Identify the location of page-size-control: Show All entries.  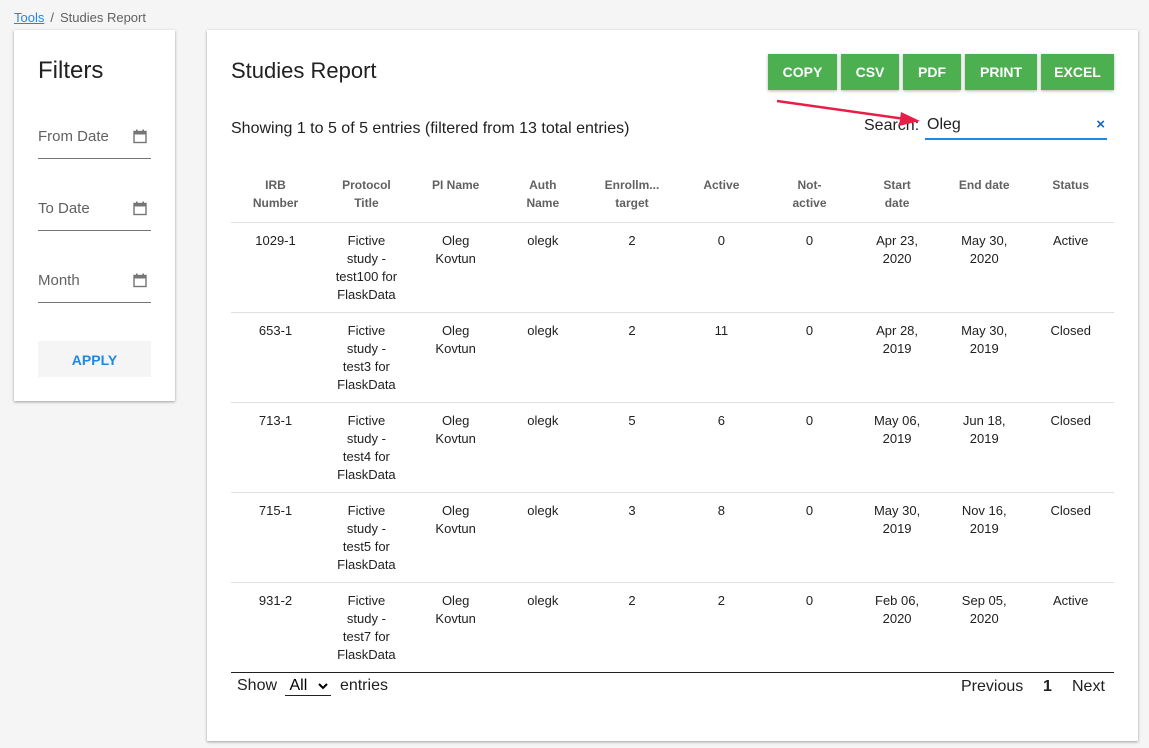
(312, 686).